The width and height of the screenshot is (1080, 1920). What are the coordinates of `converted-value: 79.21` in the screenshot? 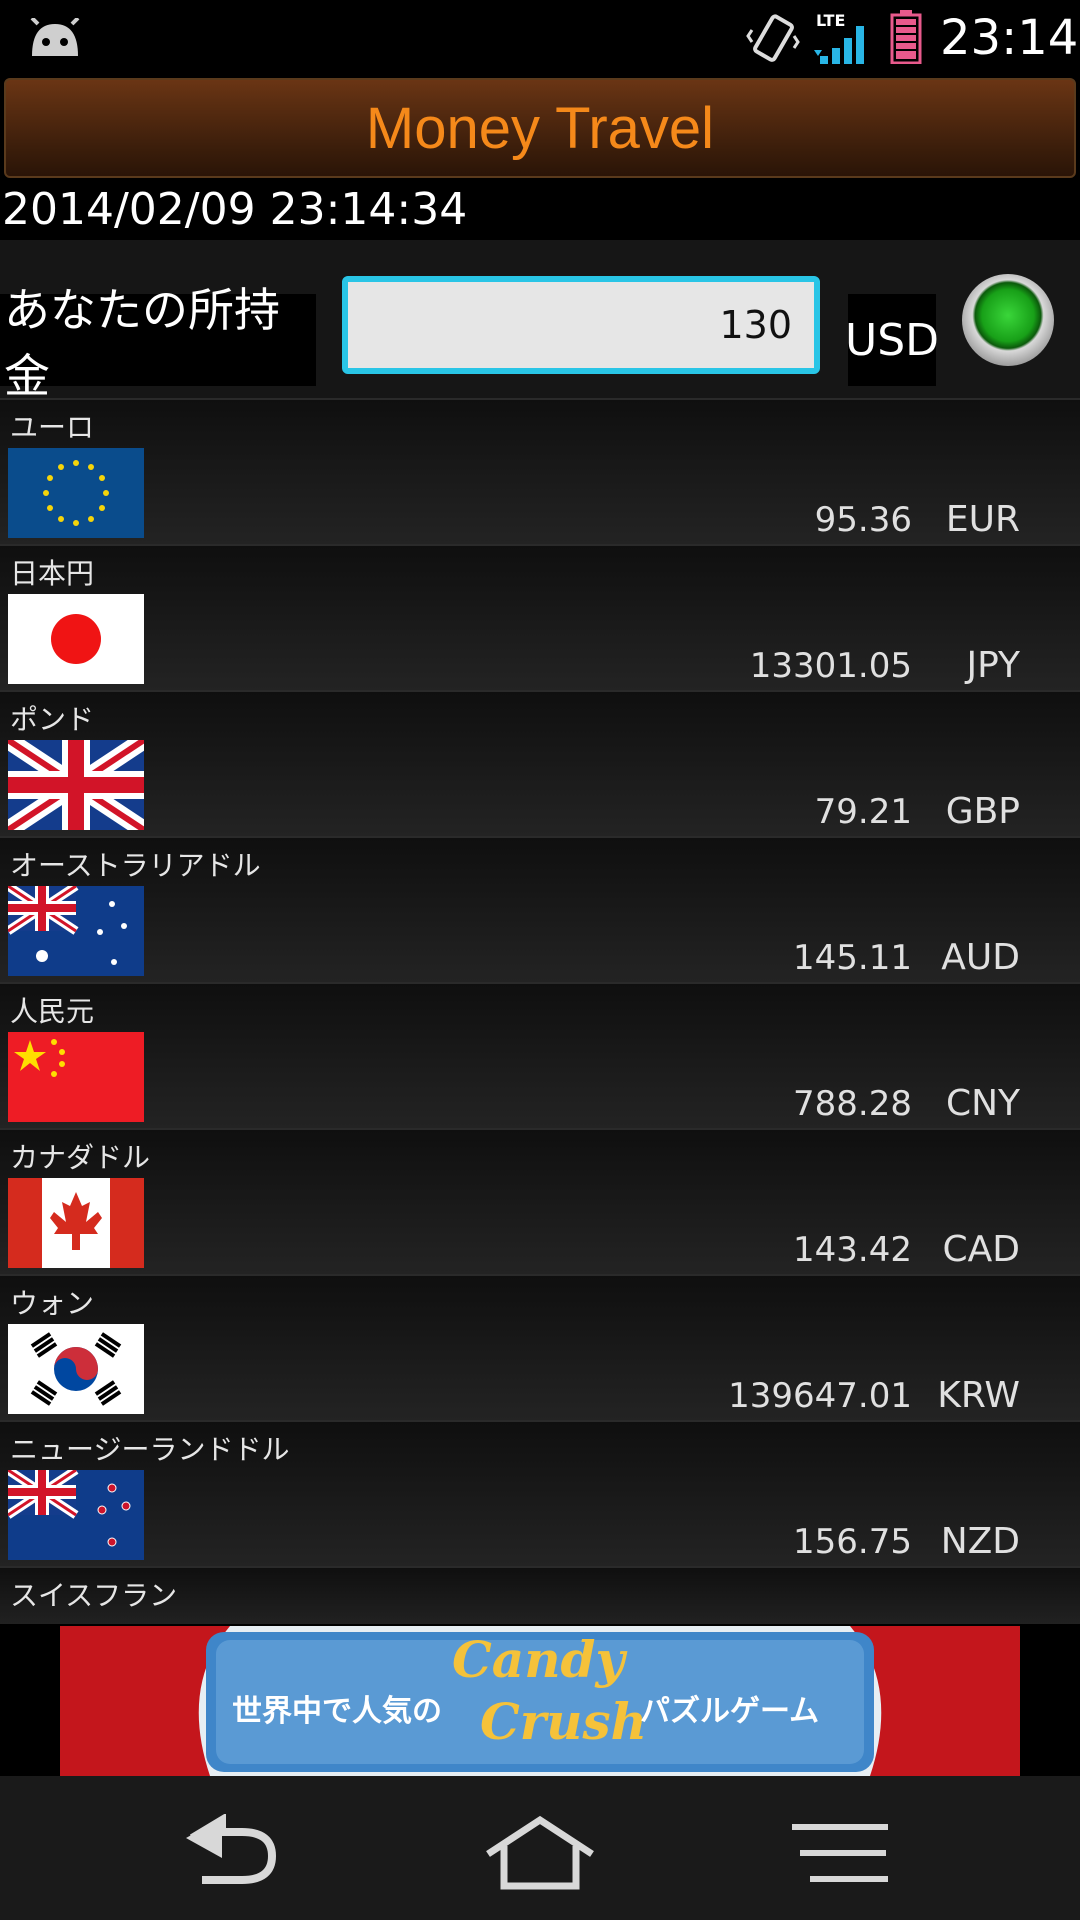 It's located at (863, 812).